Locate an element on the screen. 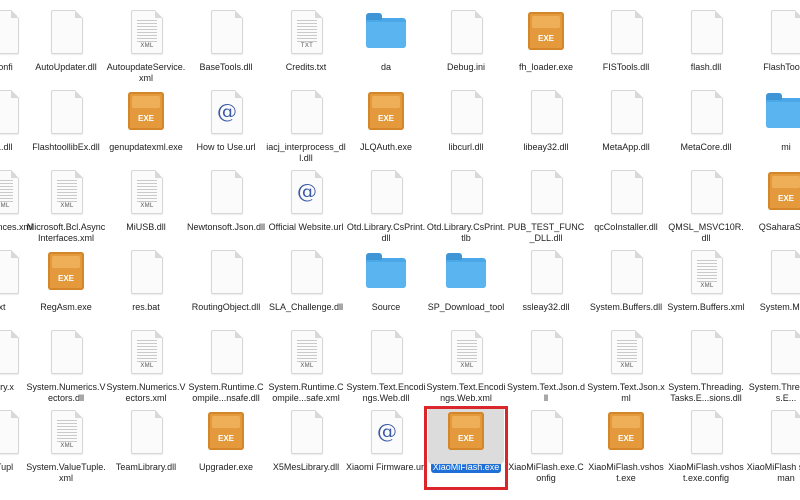 This screenshot has width=800, height=500. file-item: XML System.Text.Json.xml is located at coordinates (626, 368).